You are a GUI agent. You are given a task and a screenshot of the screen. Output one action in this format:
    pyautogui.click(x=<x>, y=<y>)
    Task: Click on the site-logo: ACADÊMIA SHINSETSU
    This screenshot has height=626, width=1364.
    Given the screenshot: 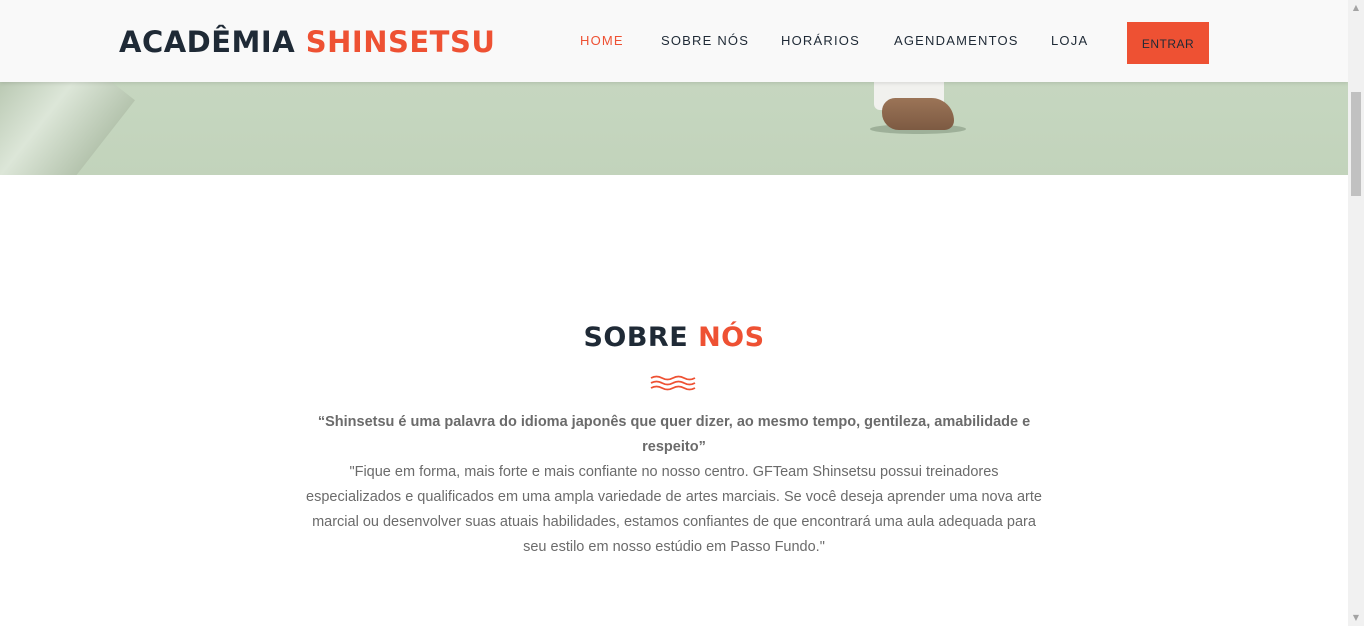 What is the action you would take?
    pyautogui.click(x=307, y=42)
    